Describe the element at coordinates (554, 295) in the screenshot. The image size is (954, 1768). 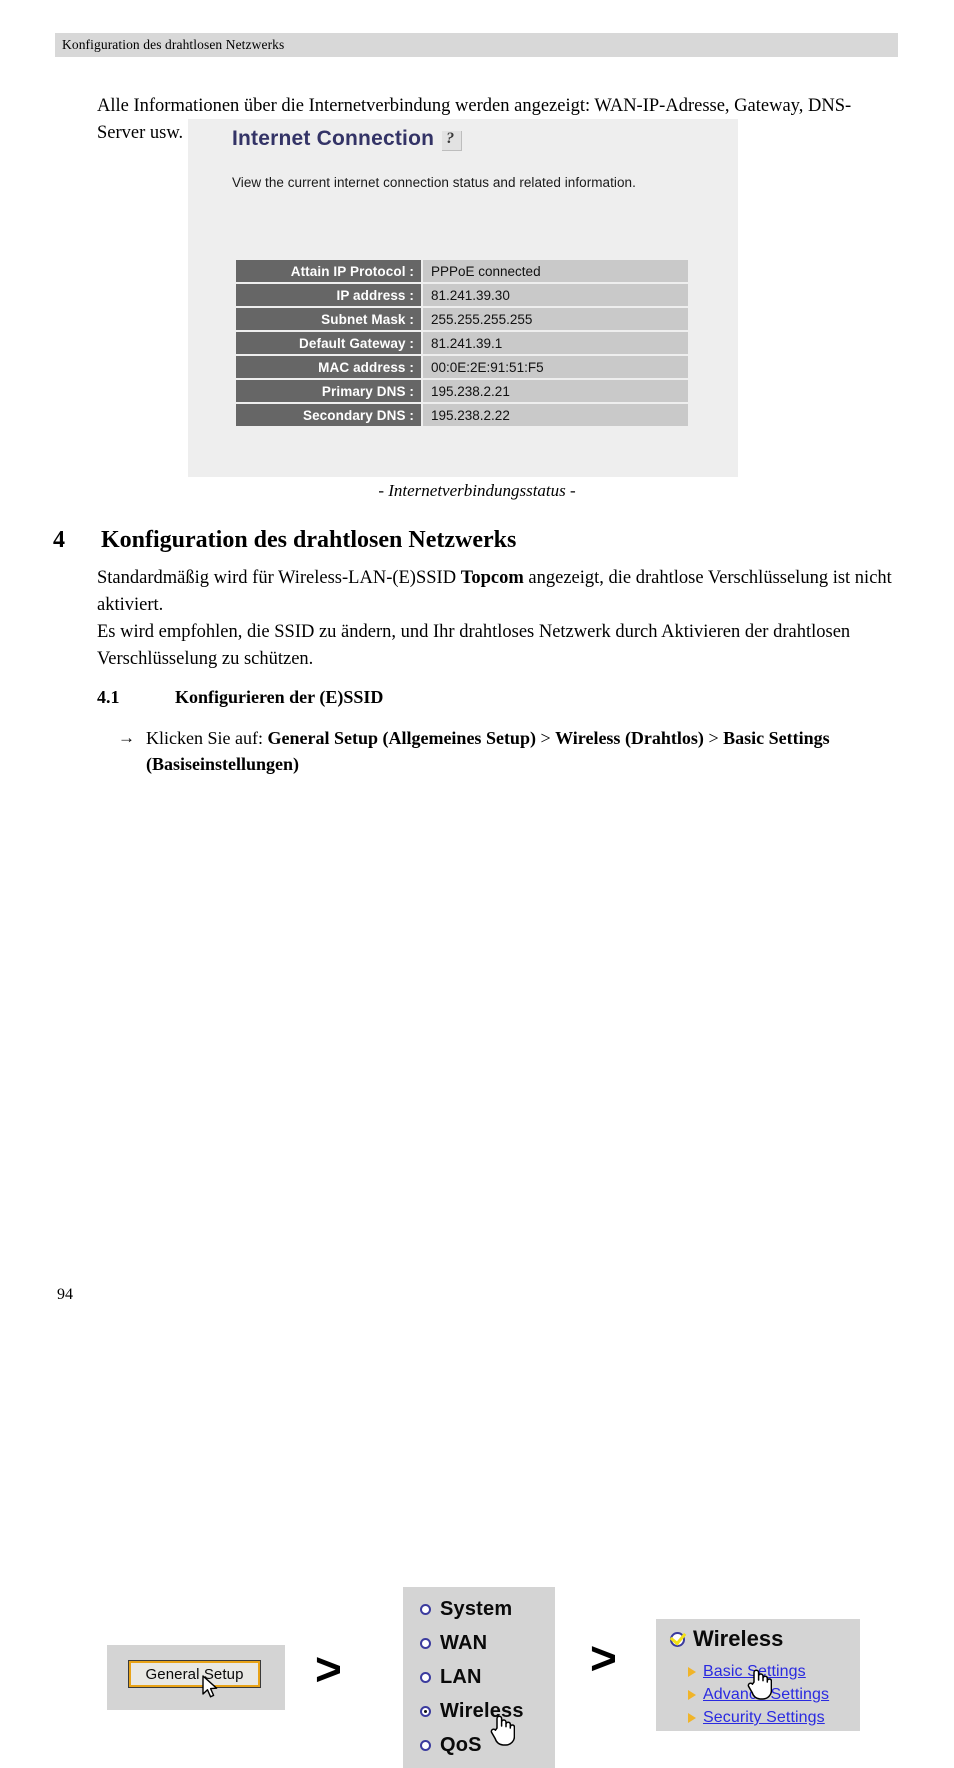
I see `row-value: 81.241.39.30` at that location.